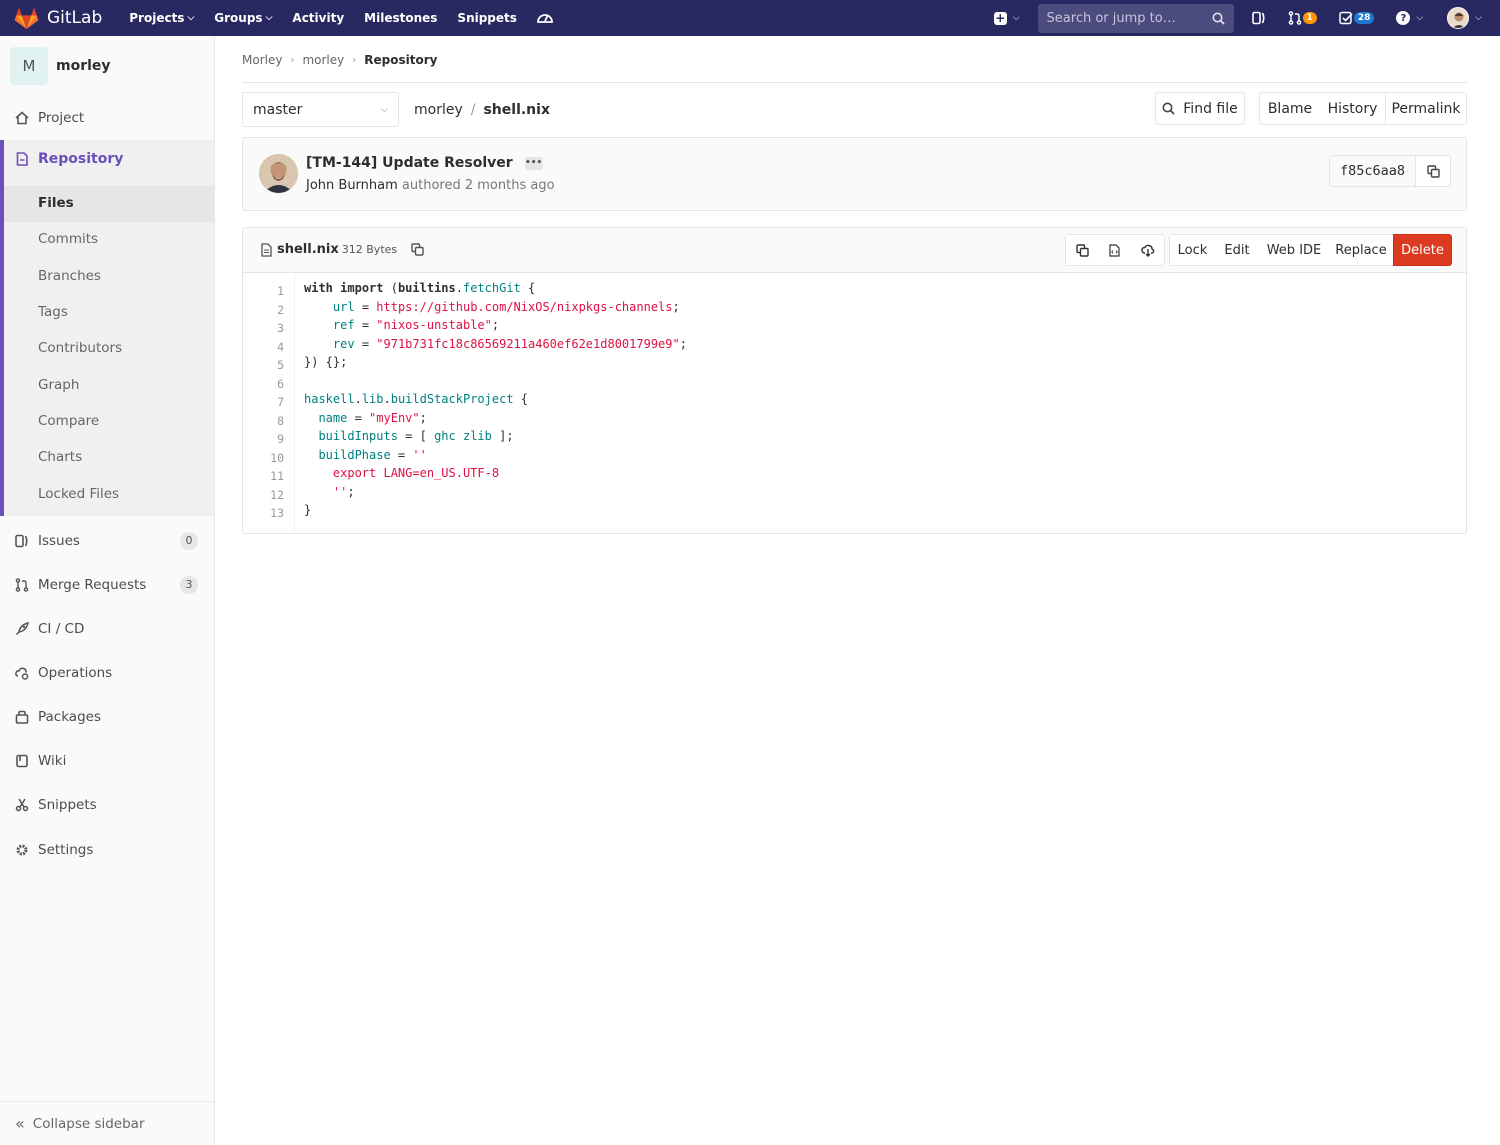 This screenshot has width=1500, height=1145. What do you see at coordinates (69, 159) in the screenshot?
I see `sidebar-item-repository: Repository` at bounding box center [69, 159].